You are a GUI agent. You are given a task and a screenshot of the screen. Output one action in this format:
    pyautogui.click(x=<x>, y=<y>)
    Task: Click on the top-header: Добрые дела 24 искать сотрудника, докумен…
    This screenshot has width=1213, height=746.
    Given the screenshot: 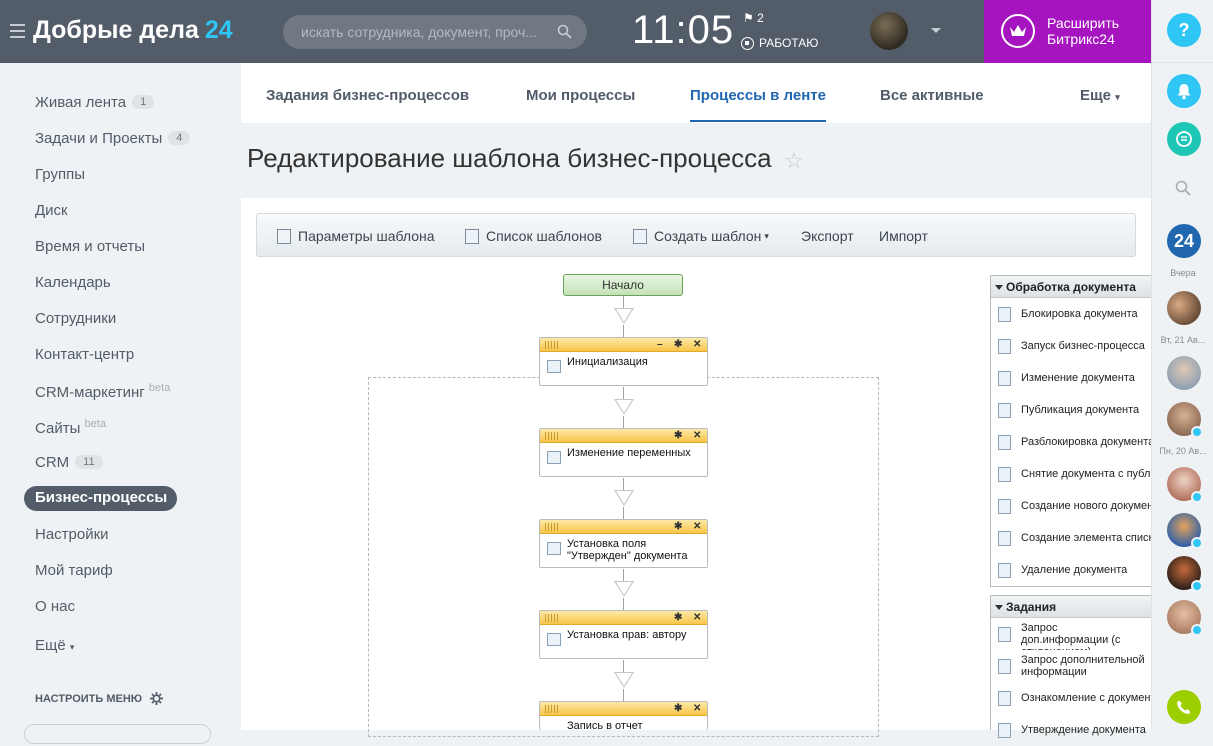 What is the action you would take?
    pyautogui.click(x=575, y=31)
    